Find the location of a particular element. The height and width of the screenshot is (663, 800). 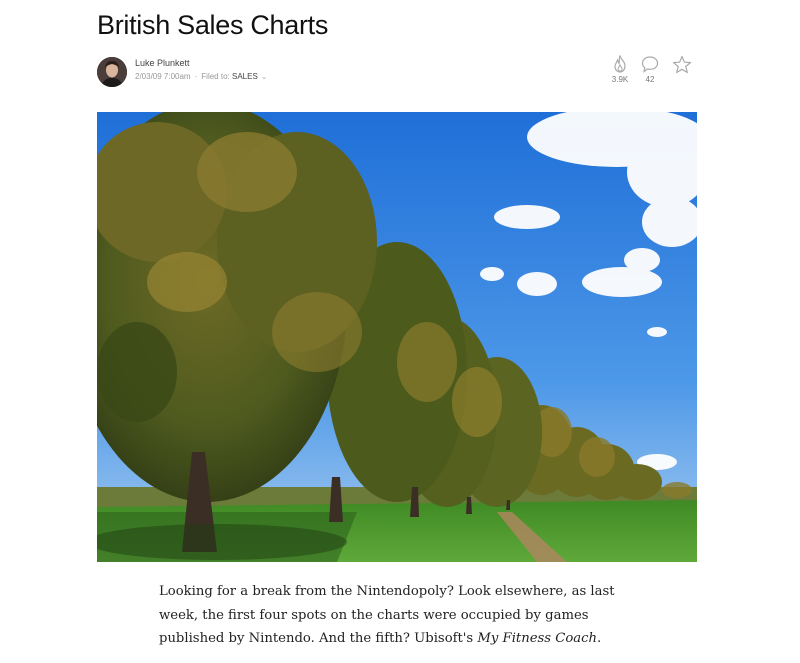

flame-icon is located at coordinates (620, 64).